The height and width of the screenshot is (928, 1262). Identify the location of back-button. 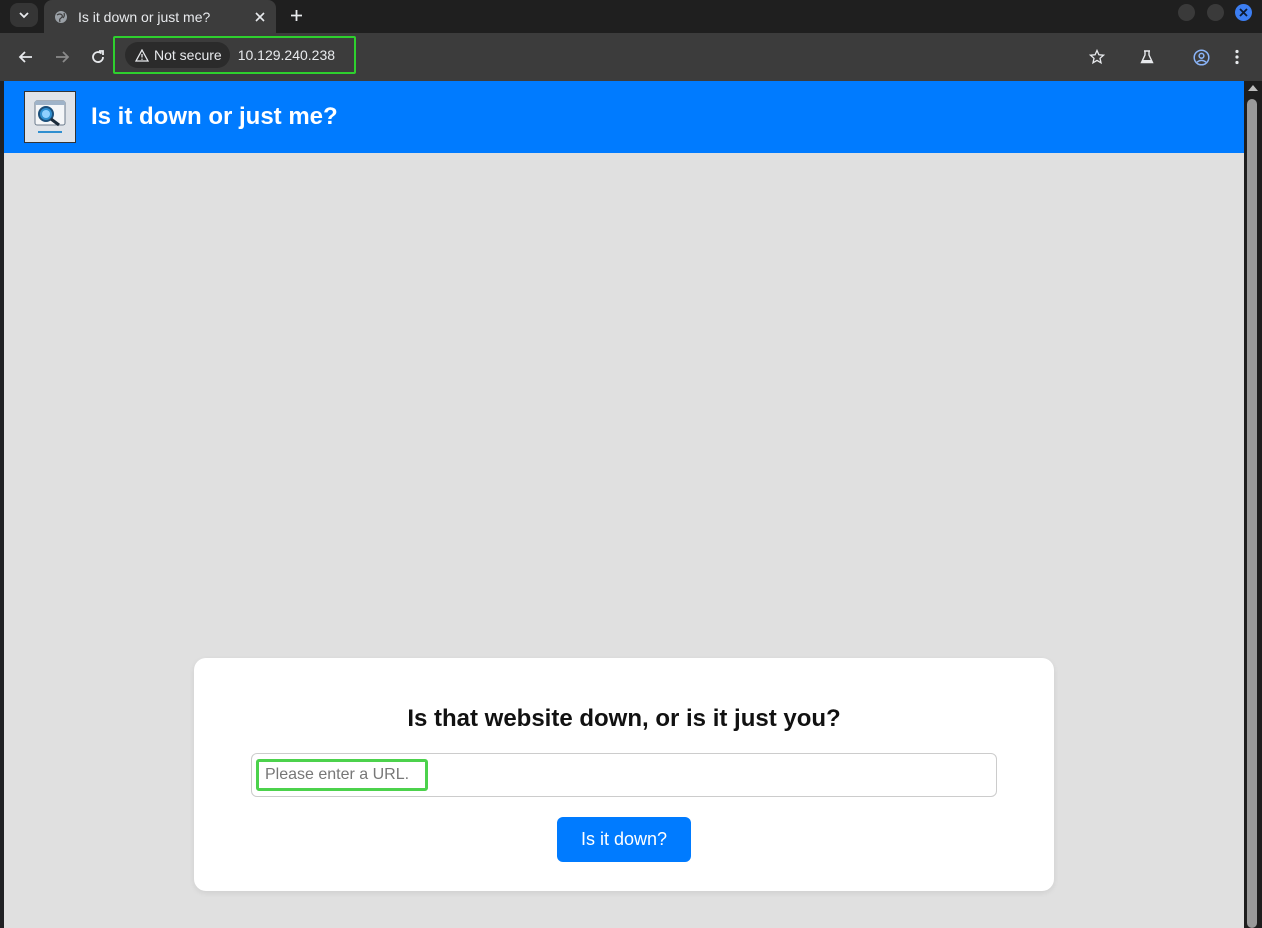
(26, 57).